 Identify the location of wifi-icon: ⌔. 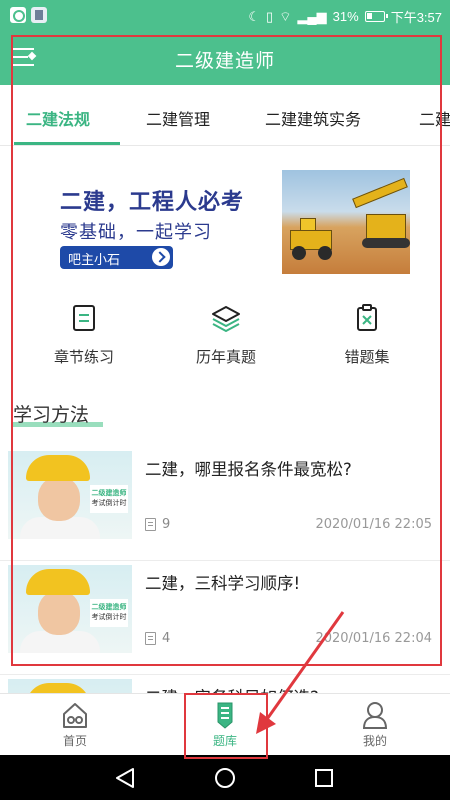
(285, 16).